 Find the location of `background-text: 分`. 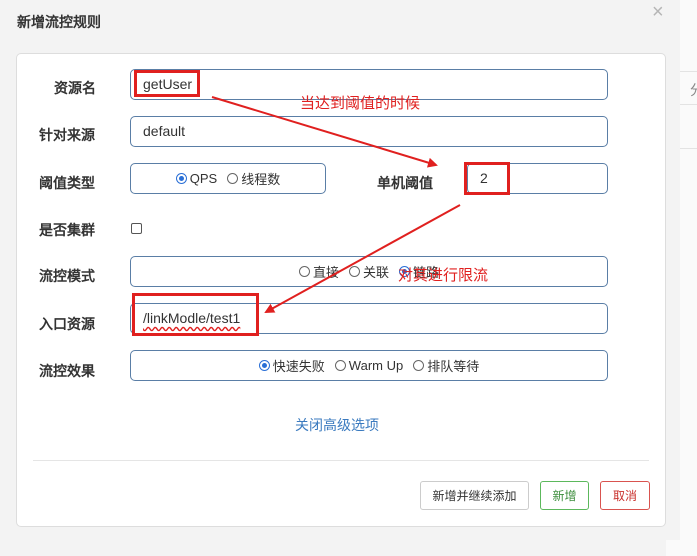

background-text: 分 is located at coordinates (693, 90).